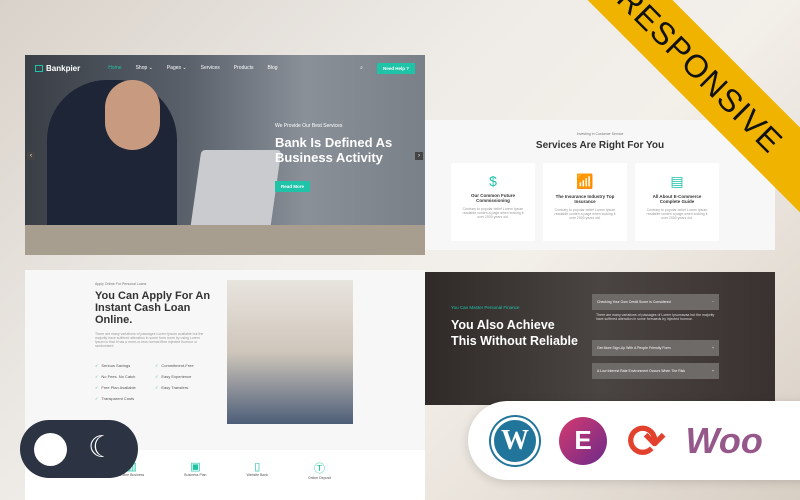 This screenshot has height=500, width=800. Describe the element at coordinates (257, 480) in the screenshot. I see `feature-website-bank: ▯ Website Bank` at that location.